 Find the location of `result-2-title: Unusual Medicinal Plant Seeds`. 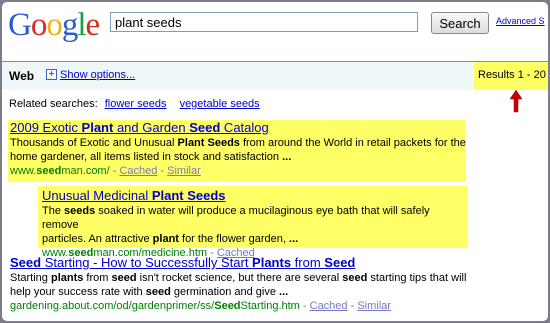

result-2-title: Unusual Medicinal Plant Seeds is located at coordinates (255, 196).